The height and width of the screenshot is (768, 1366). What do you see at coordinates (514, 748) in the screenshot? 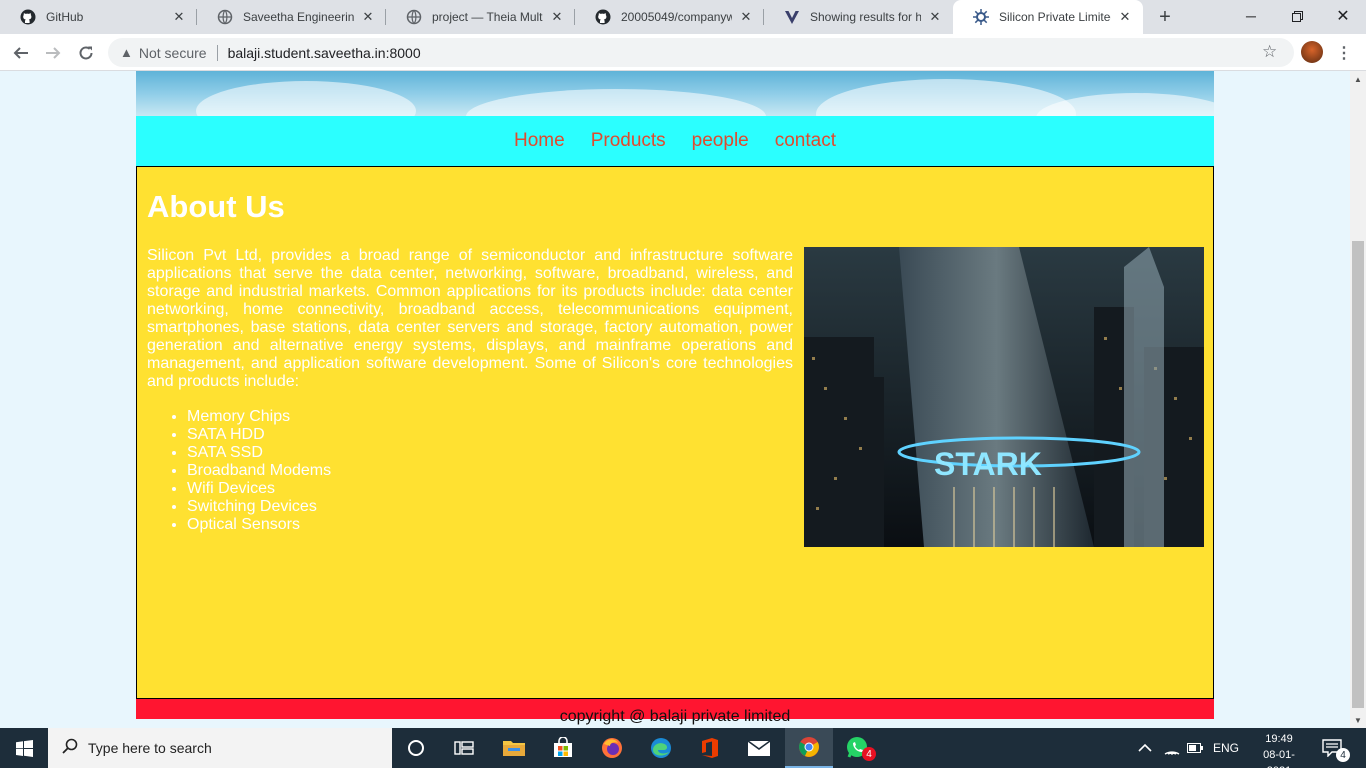
I see `file-explorer-icon` at bounding box center [514, 748].